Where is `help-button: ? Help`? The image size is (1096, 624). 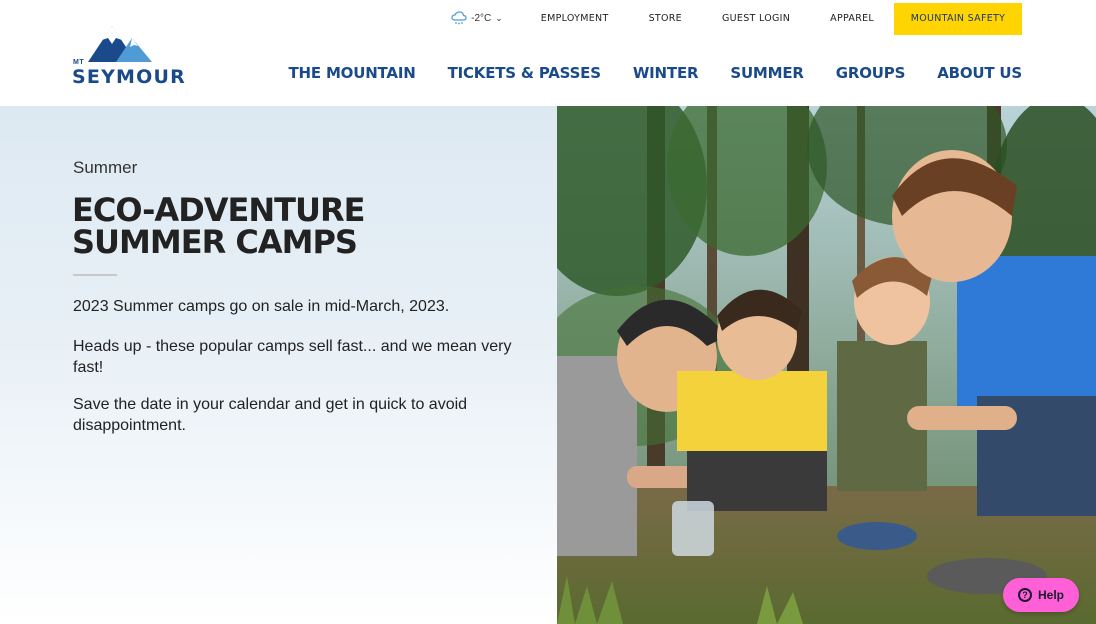
help-button: ? Help is located at coordinates (1041, 595).